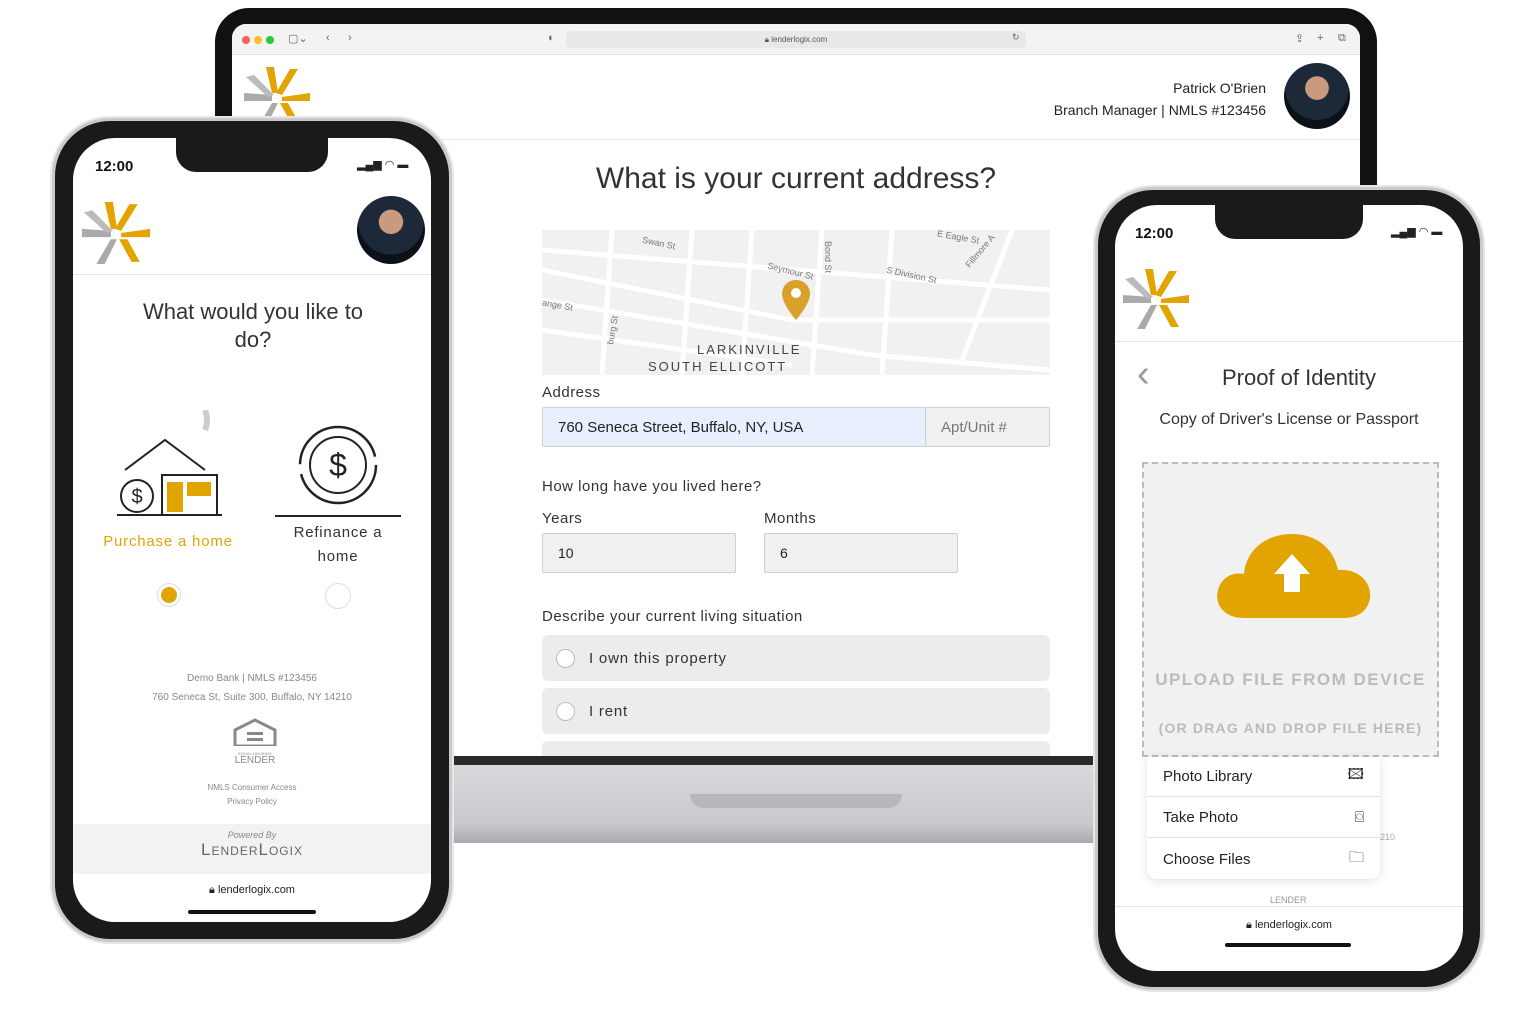 This screenshot has width=1534, height=1024. Describe the element at coordinates (167, 465) in the screenshot. I see `house-dollar-icon: $` at that location.